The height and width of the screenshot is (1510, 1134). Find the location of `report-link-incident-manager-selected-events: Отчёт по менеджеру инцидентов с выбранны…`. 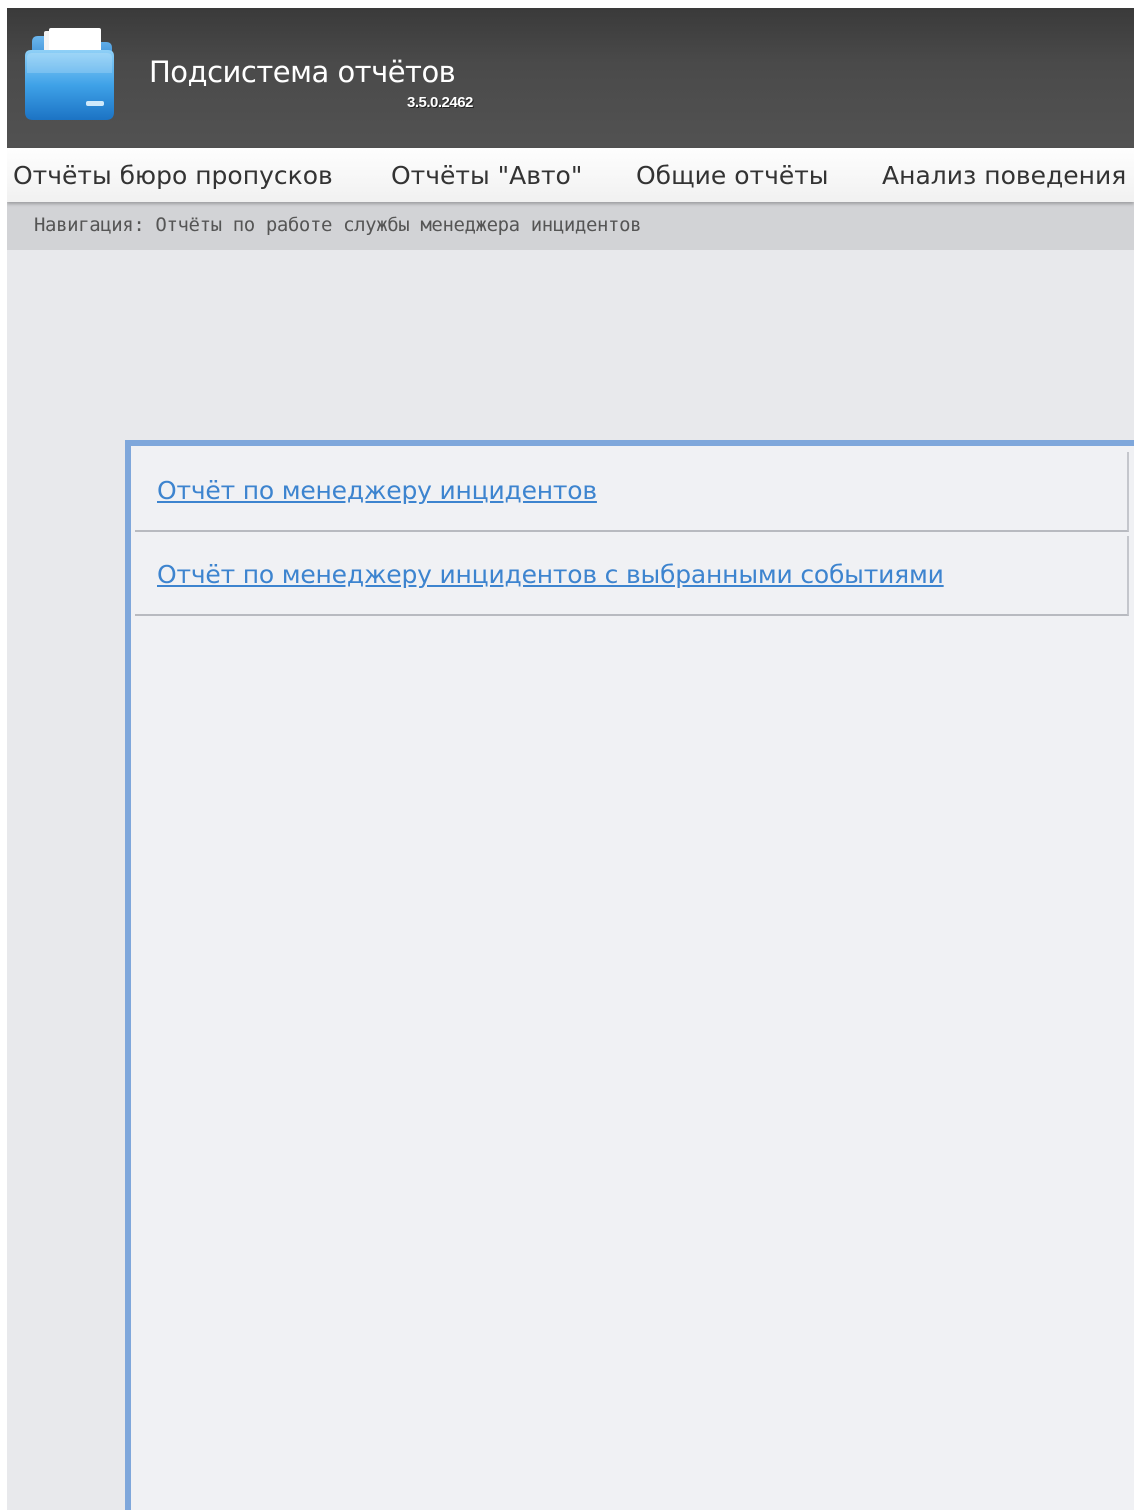

report-link-incident-manager-selected-events: Отчёт по менеджеру инцидентов с выбранны… is located at coordinates (550, 574).